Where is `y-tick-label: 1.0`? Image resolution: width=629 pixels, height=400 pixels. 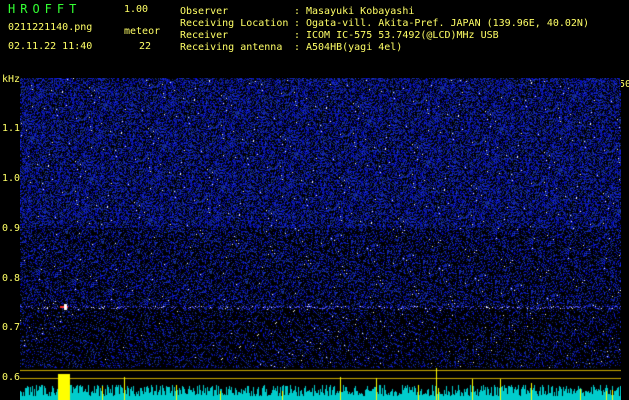 y-tick-label: 1.0 is located at coordinates (11, 178).